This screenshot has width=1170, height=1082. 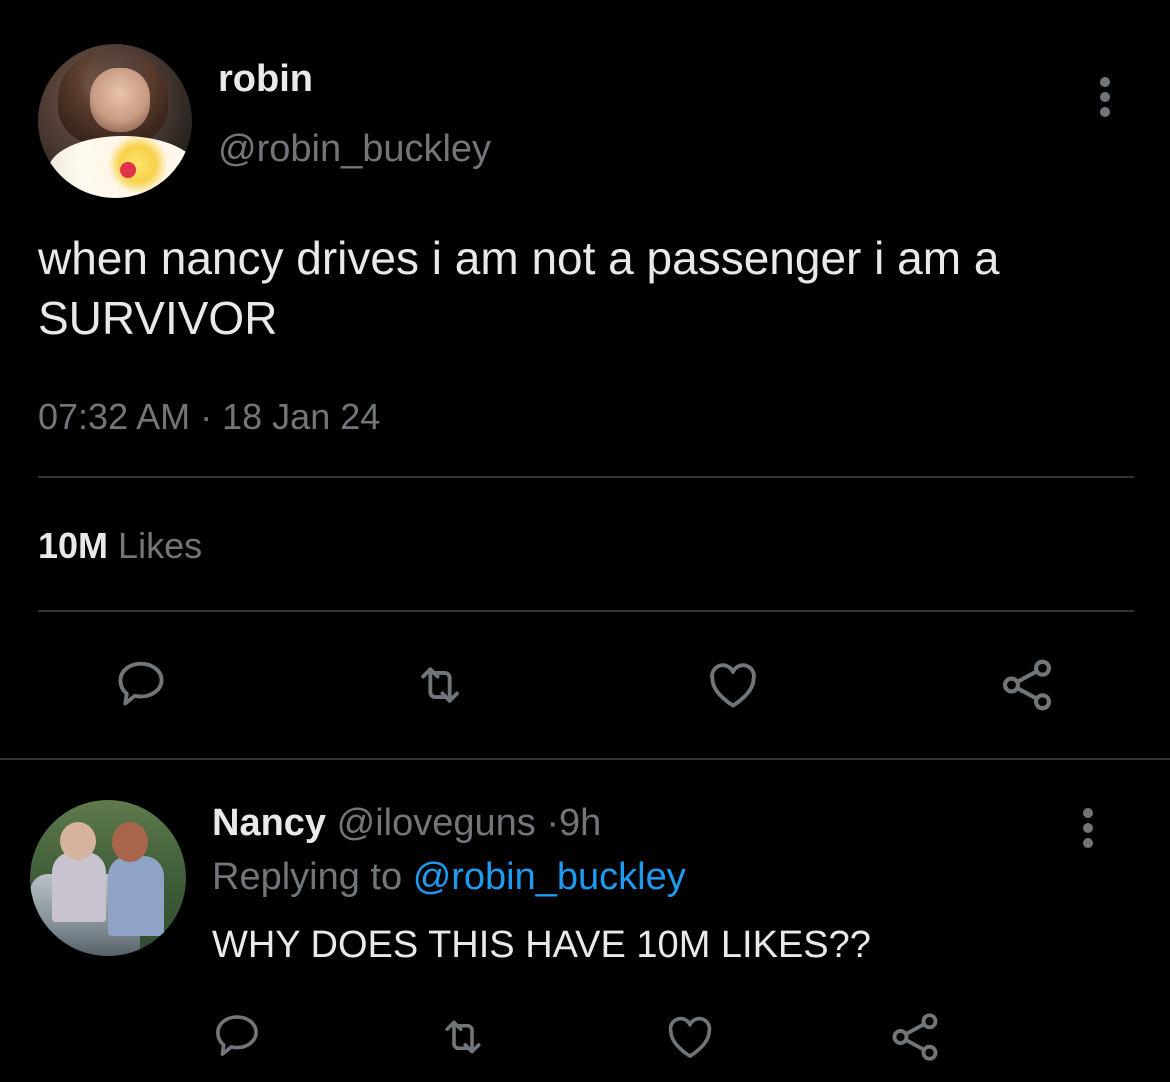 What do you see at coordinates (114, 416) in the screenshot?
I see `tweet-time: 07:32 AM` at bounding box center [114, 416].